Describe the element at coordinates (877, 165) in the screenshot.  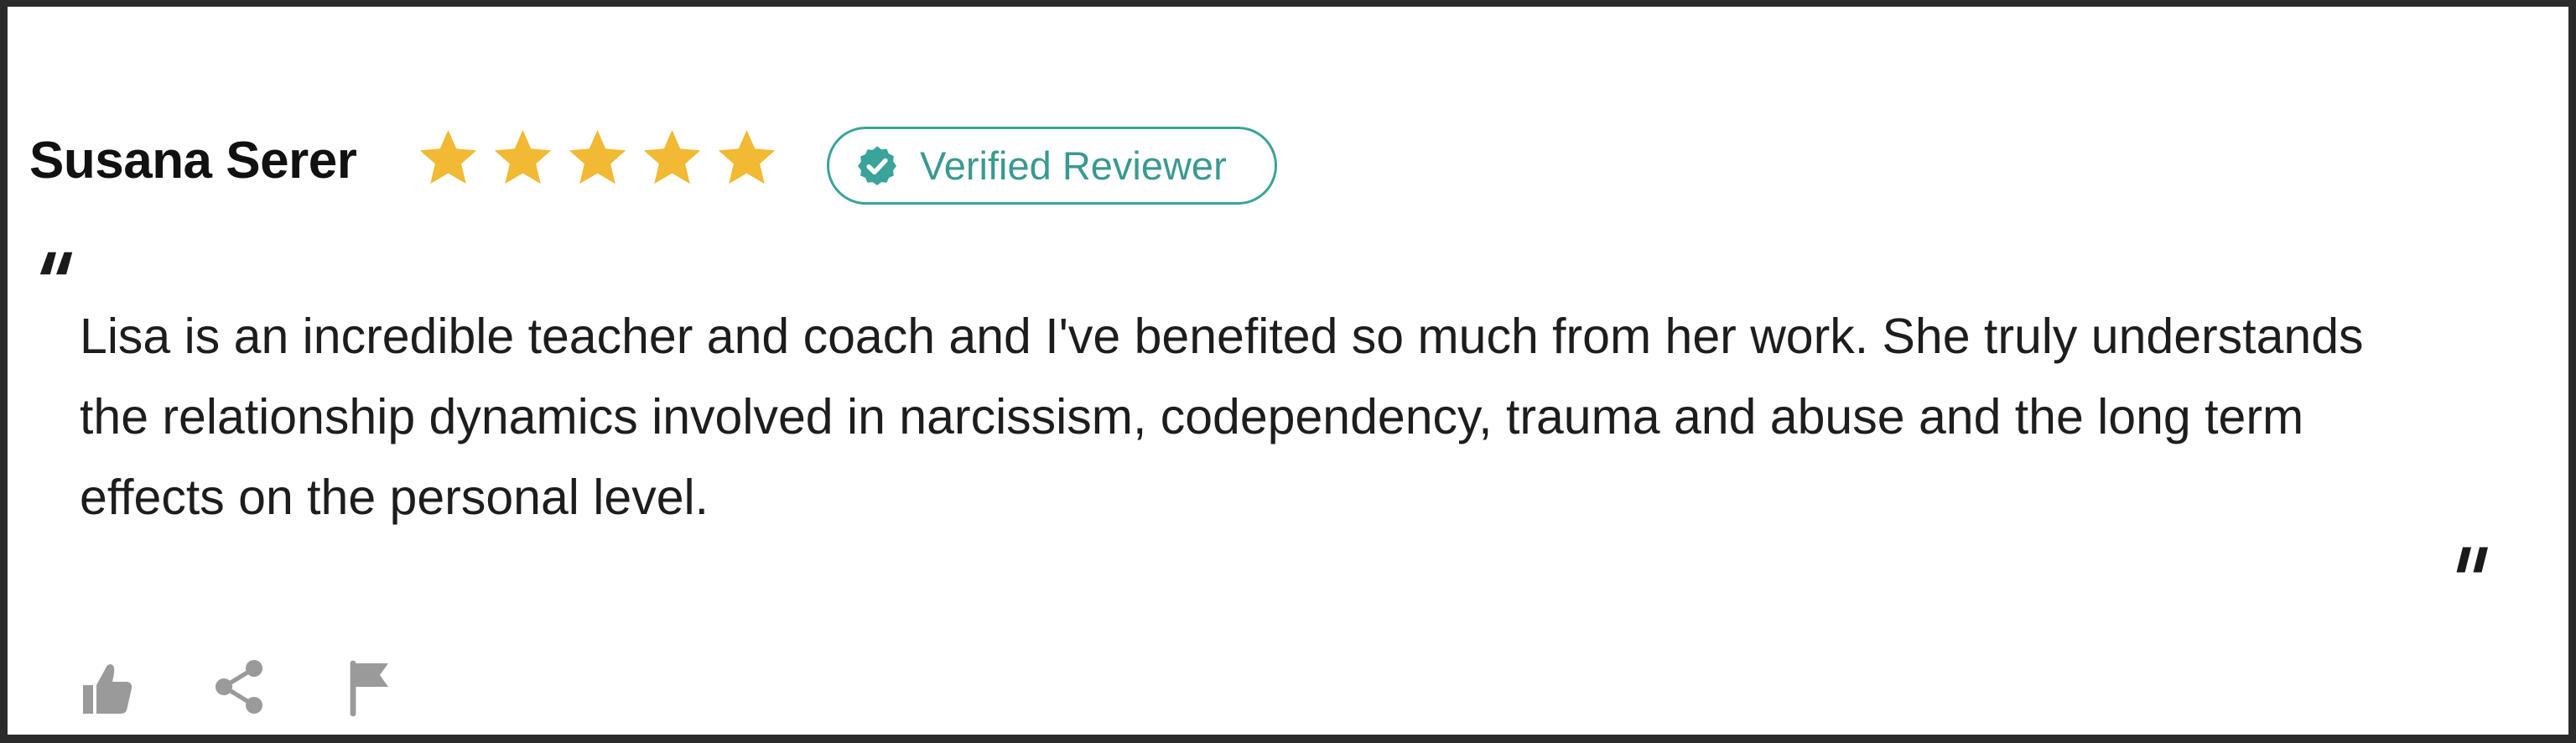
I see `verified-check-icon` at that location.